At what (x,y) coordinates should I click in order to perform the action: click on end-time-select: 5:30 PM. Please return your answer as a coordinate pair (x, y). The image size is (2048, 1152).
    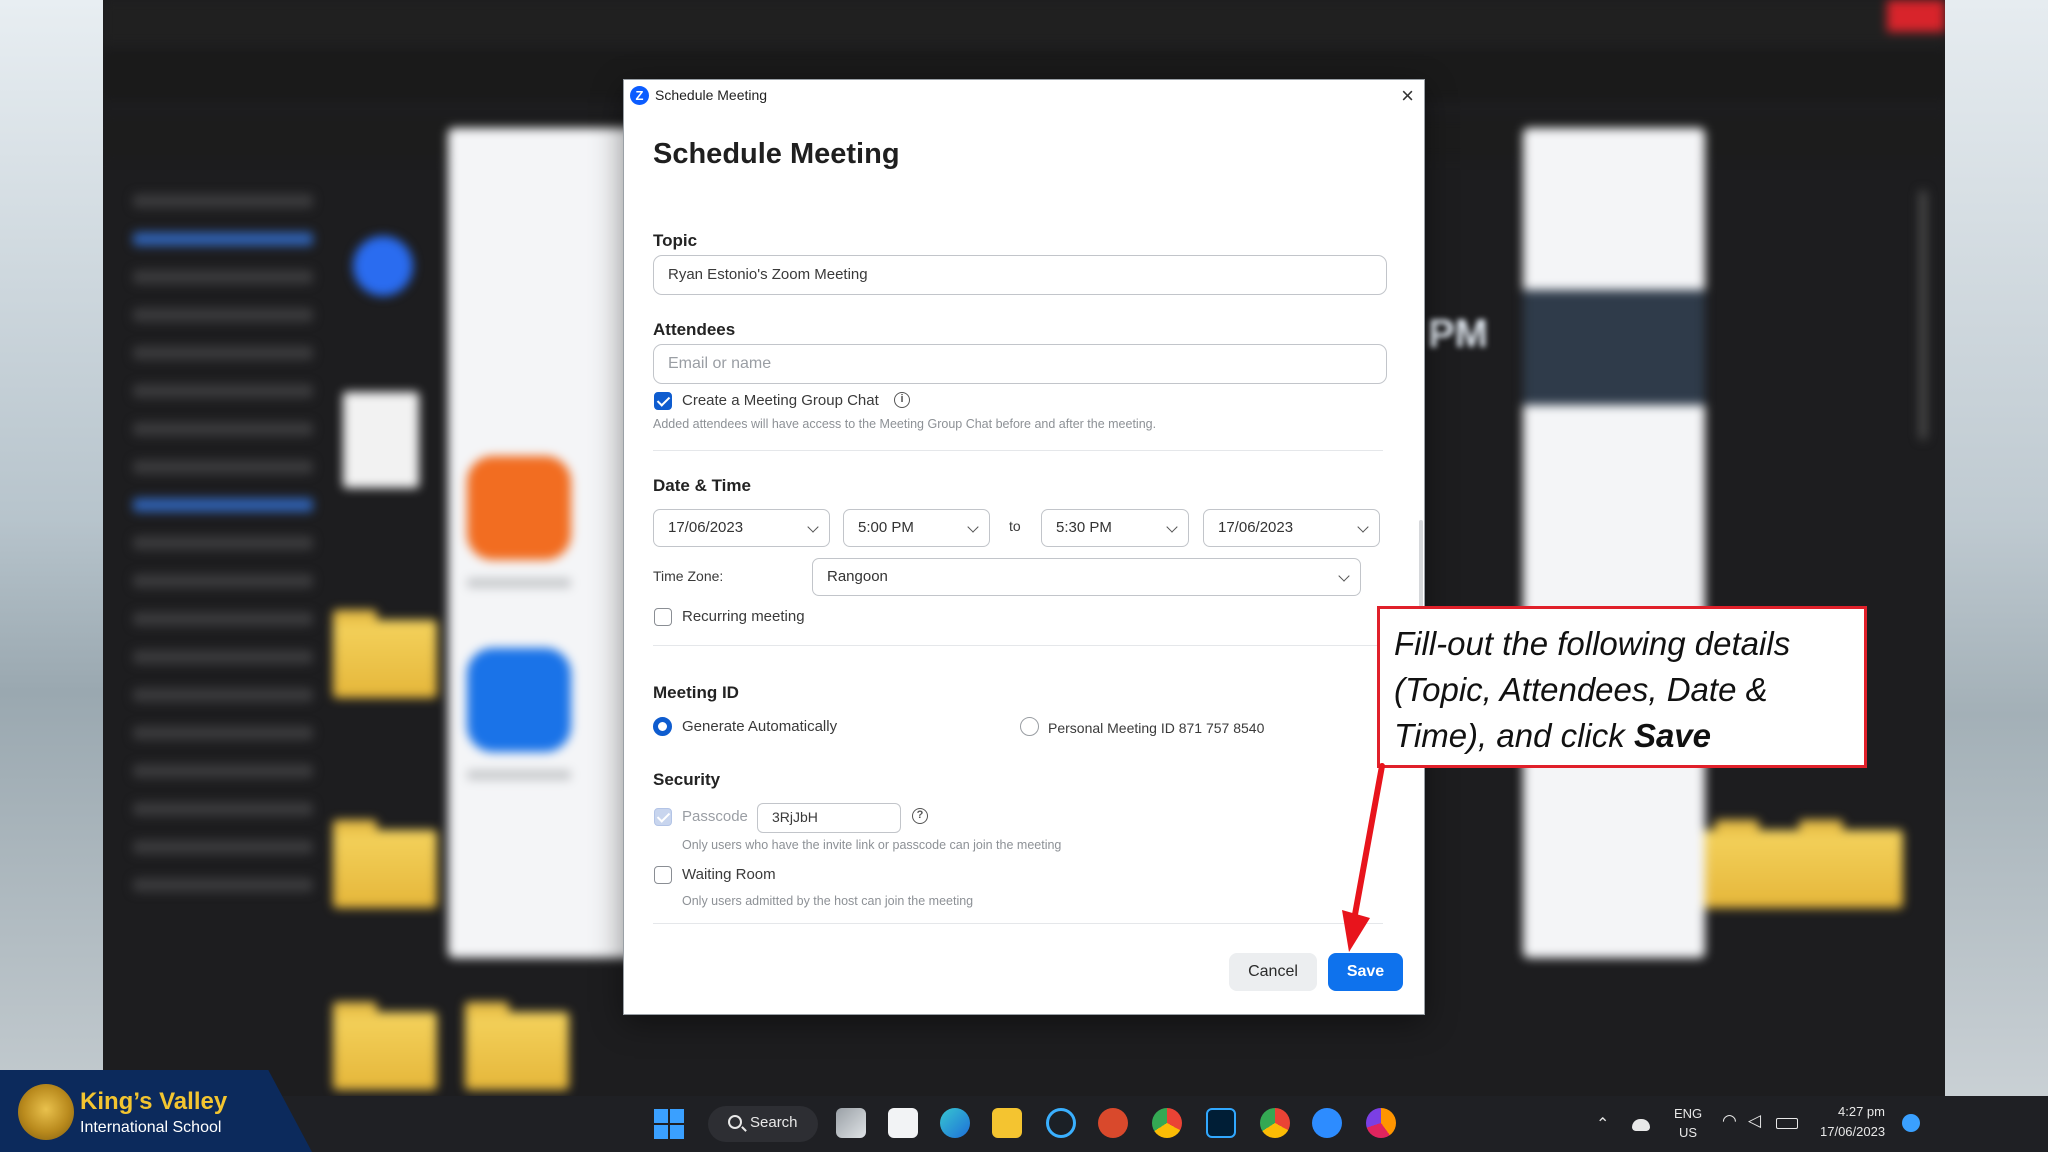
    Looking at the image, I should click on (1115, 528).